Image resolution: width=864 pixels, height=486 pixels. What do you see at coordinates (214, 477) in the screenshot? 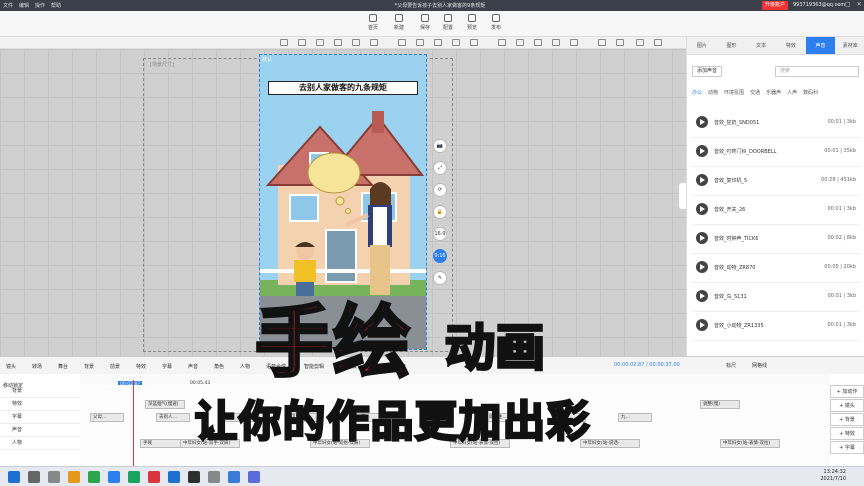
I see `settings-icon` at bounding box center [214, 477].